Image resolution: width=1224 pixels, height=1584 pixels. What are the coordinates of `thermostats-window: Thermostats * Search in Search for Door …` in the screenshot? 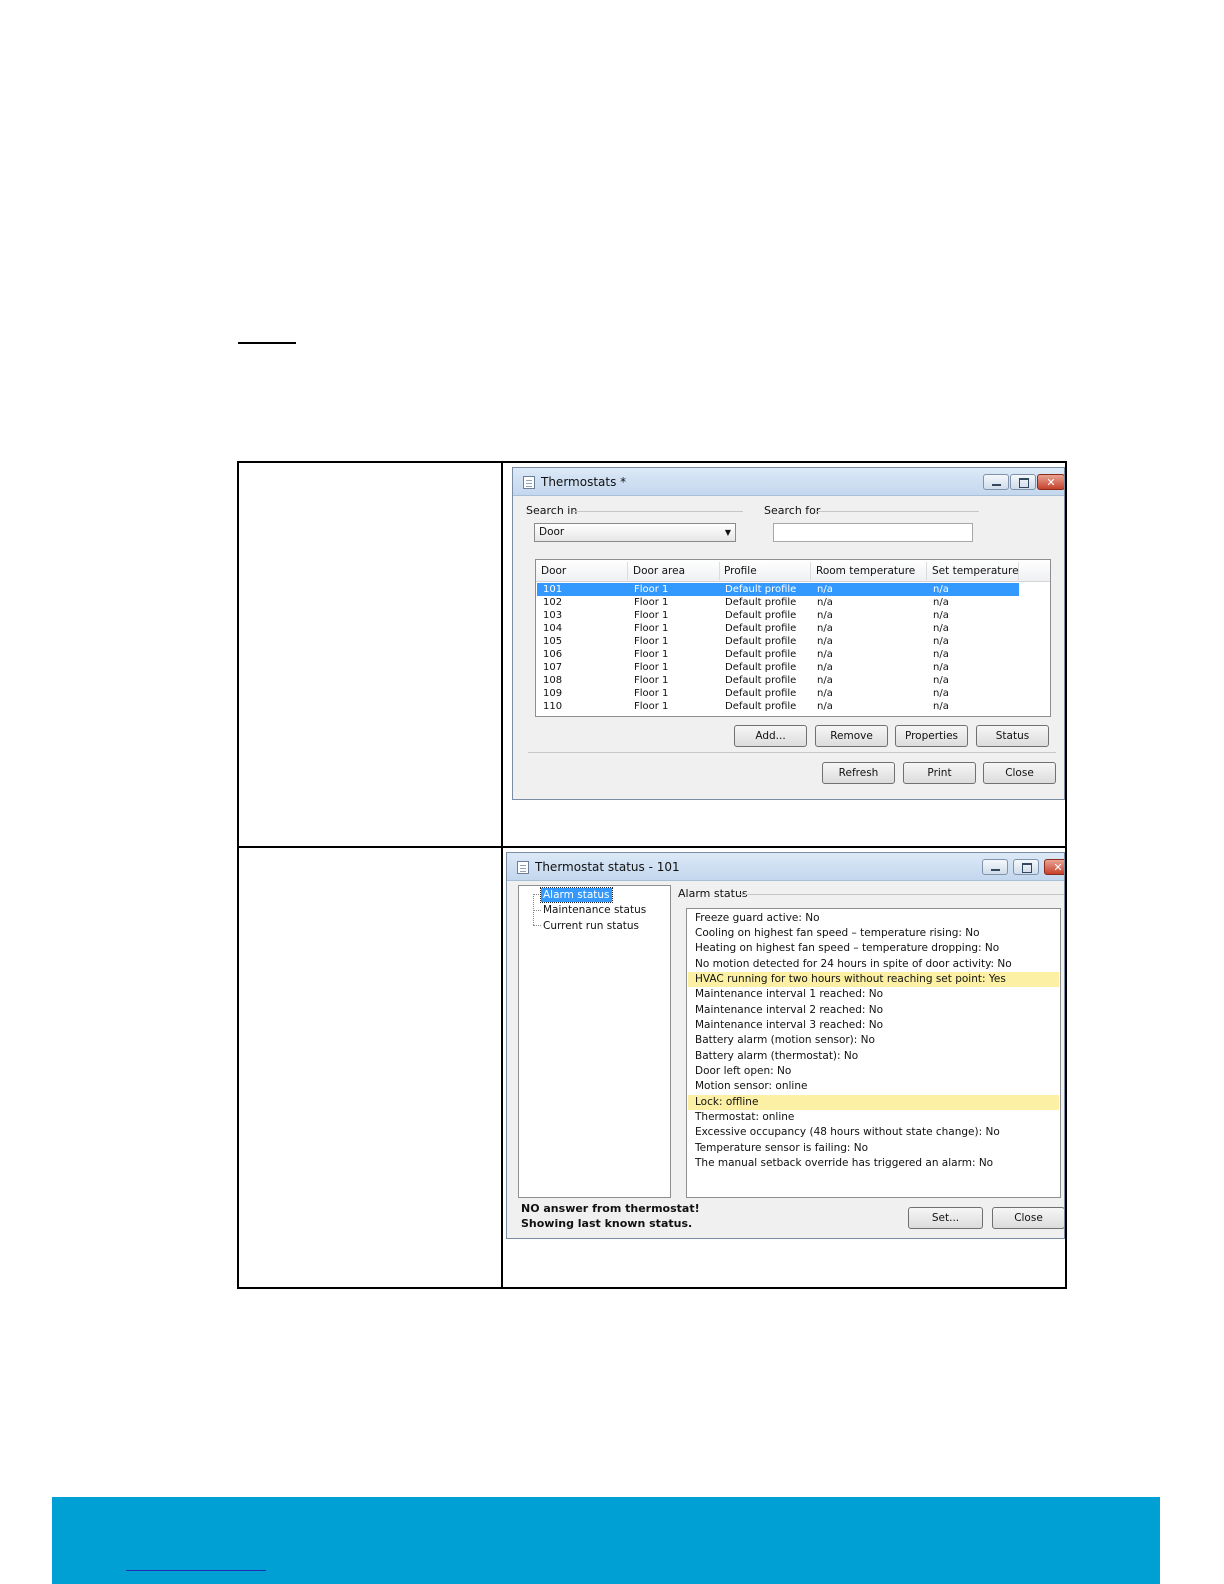 It's located at (788, 633).